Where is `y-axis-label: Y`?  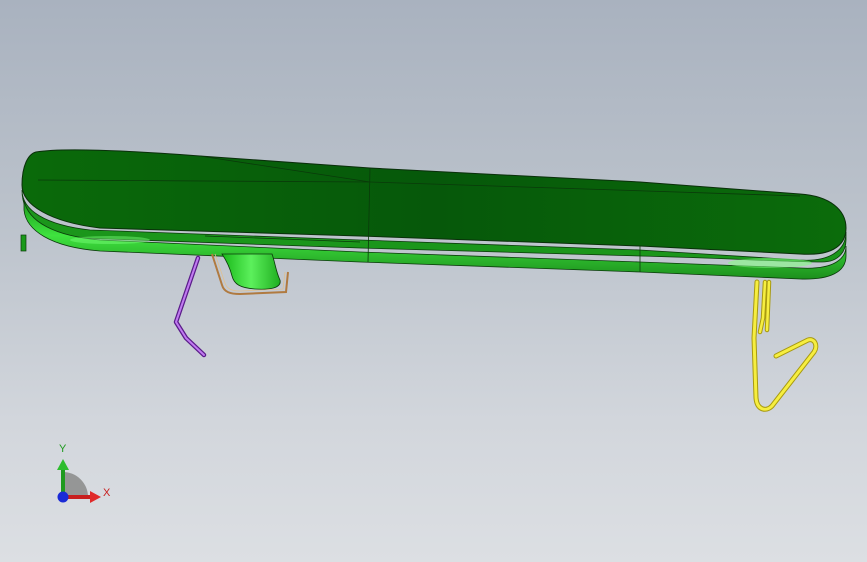
y-axis-label: Y is located at coordinates (63, 449).